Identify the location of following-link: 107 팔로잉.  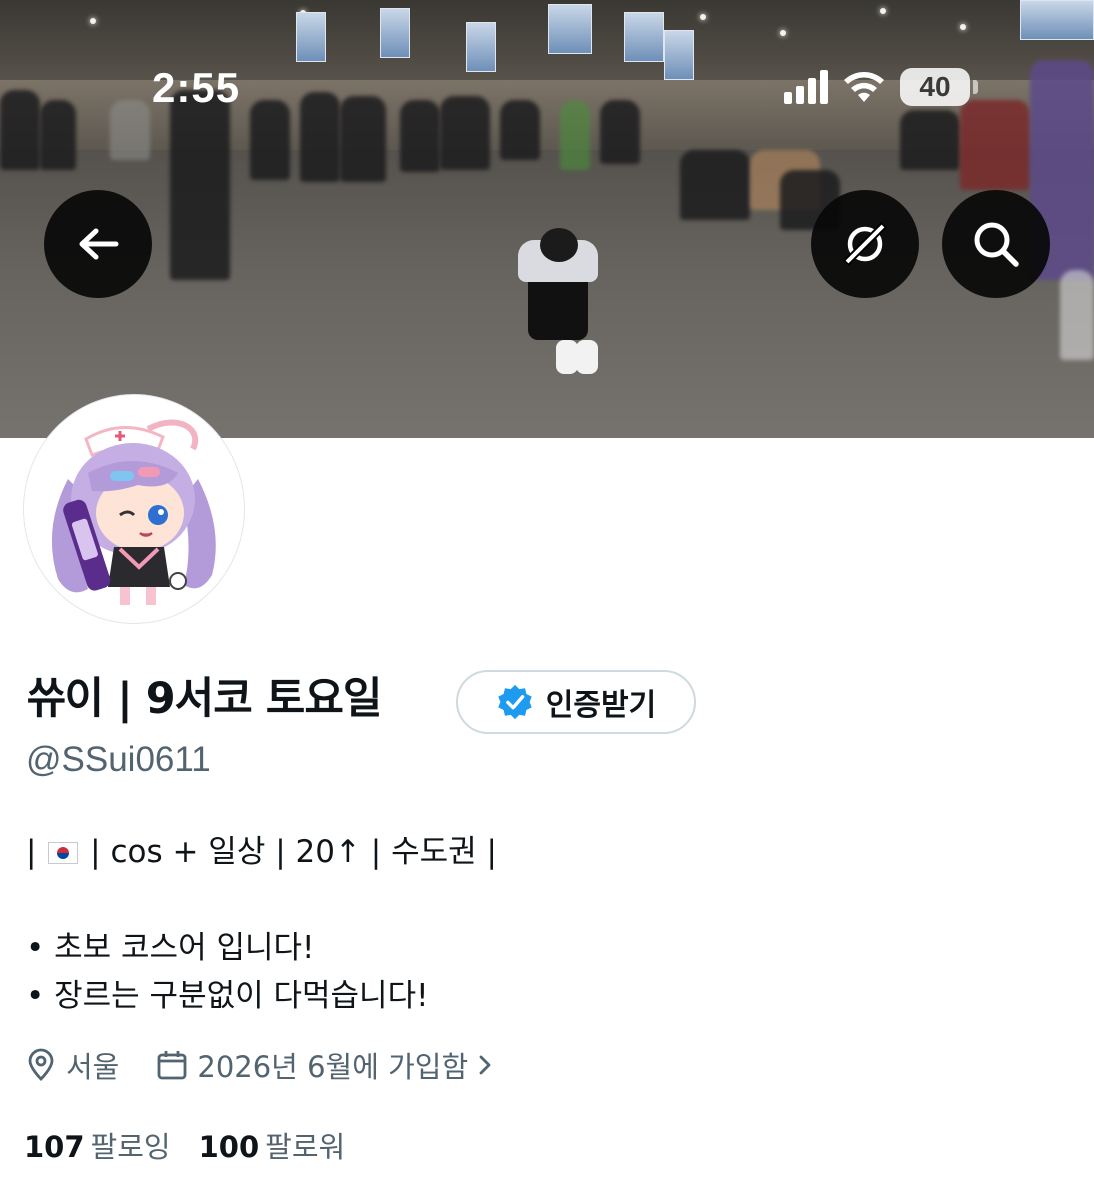
(97, 1145).